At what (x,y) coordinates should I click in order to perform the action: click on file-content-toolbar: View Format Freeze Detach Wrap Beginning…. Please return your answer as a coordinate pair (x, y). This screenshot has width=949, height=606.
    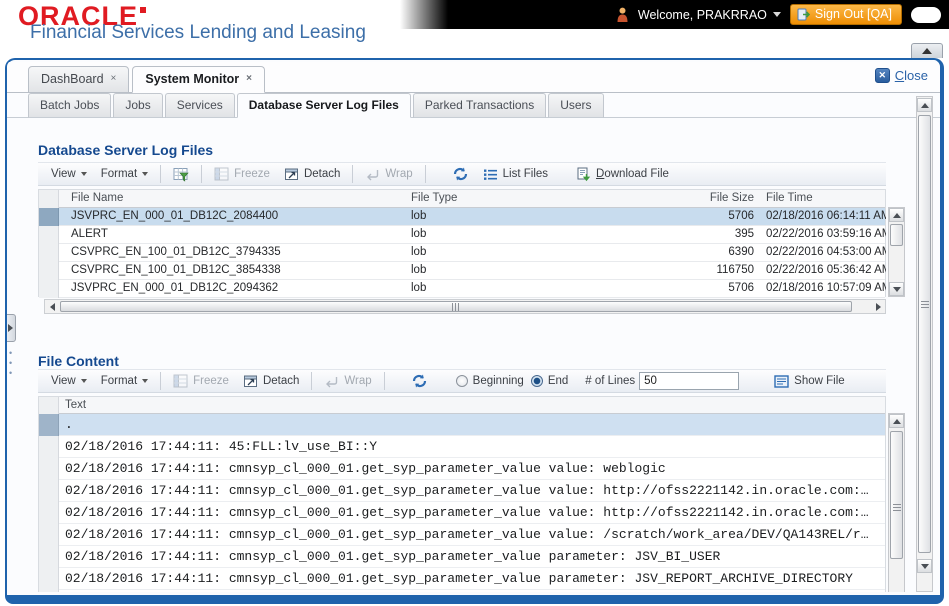
    Looking at the image, I should click on (462, 381).